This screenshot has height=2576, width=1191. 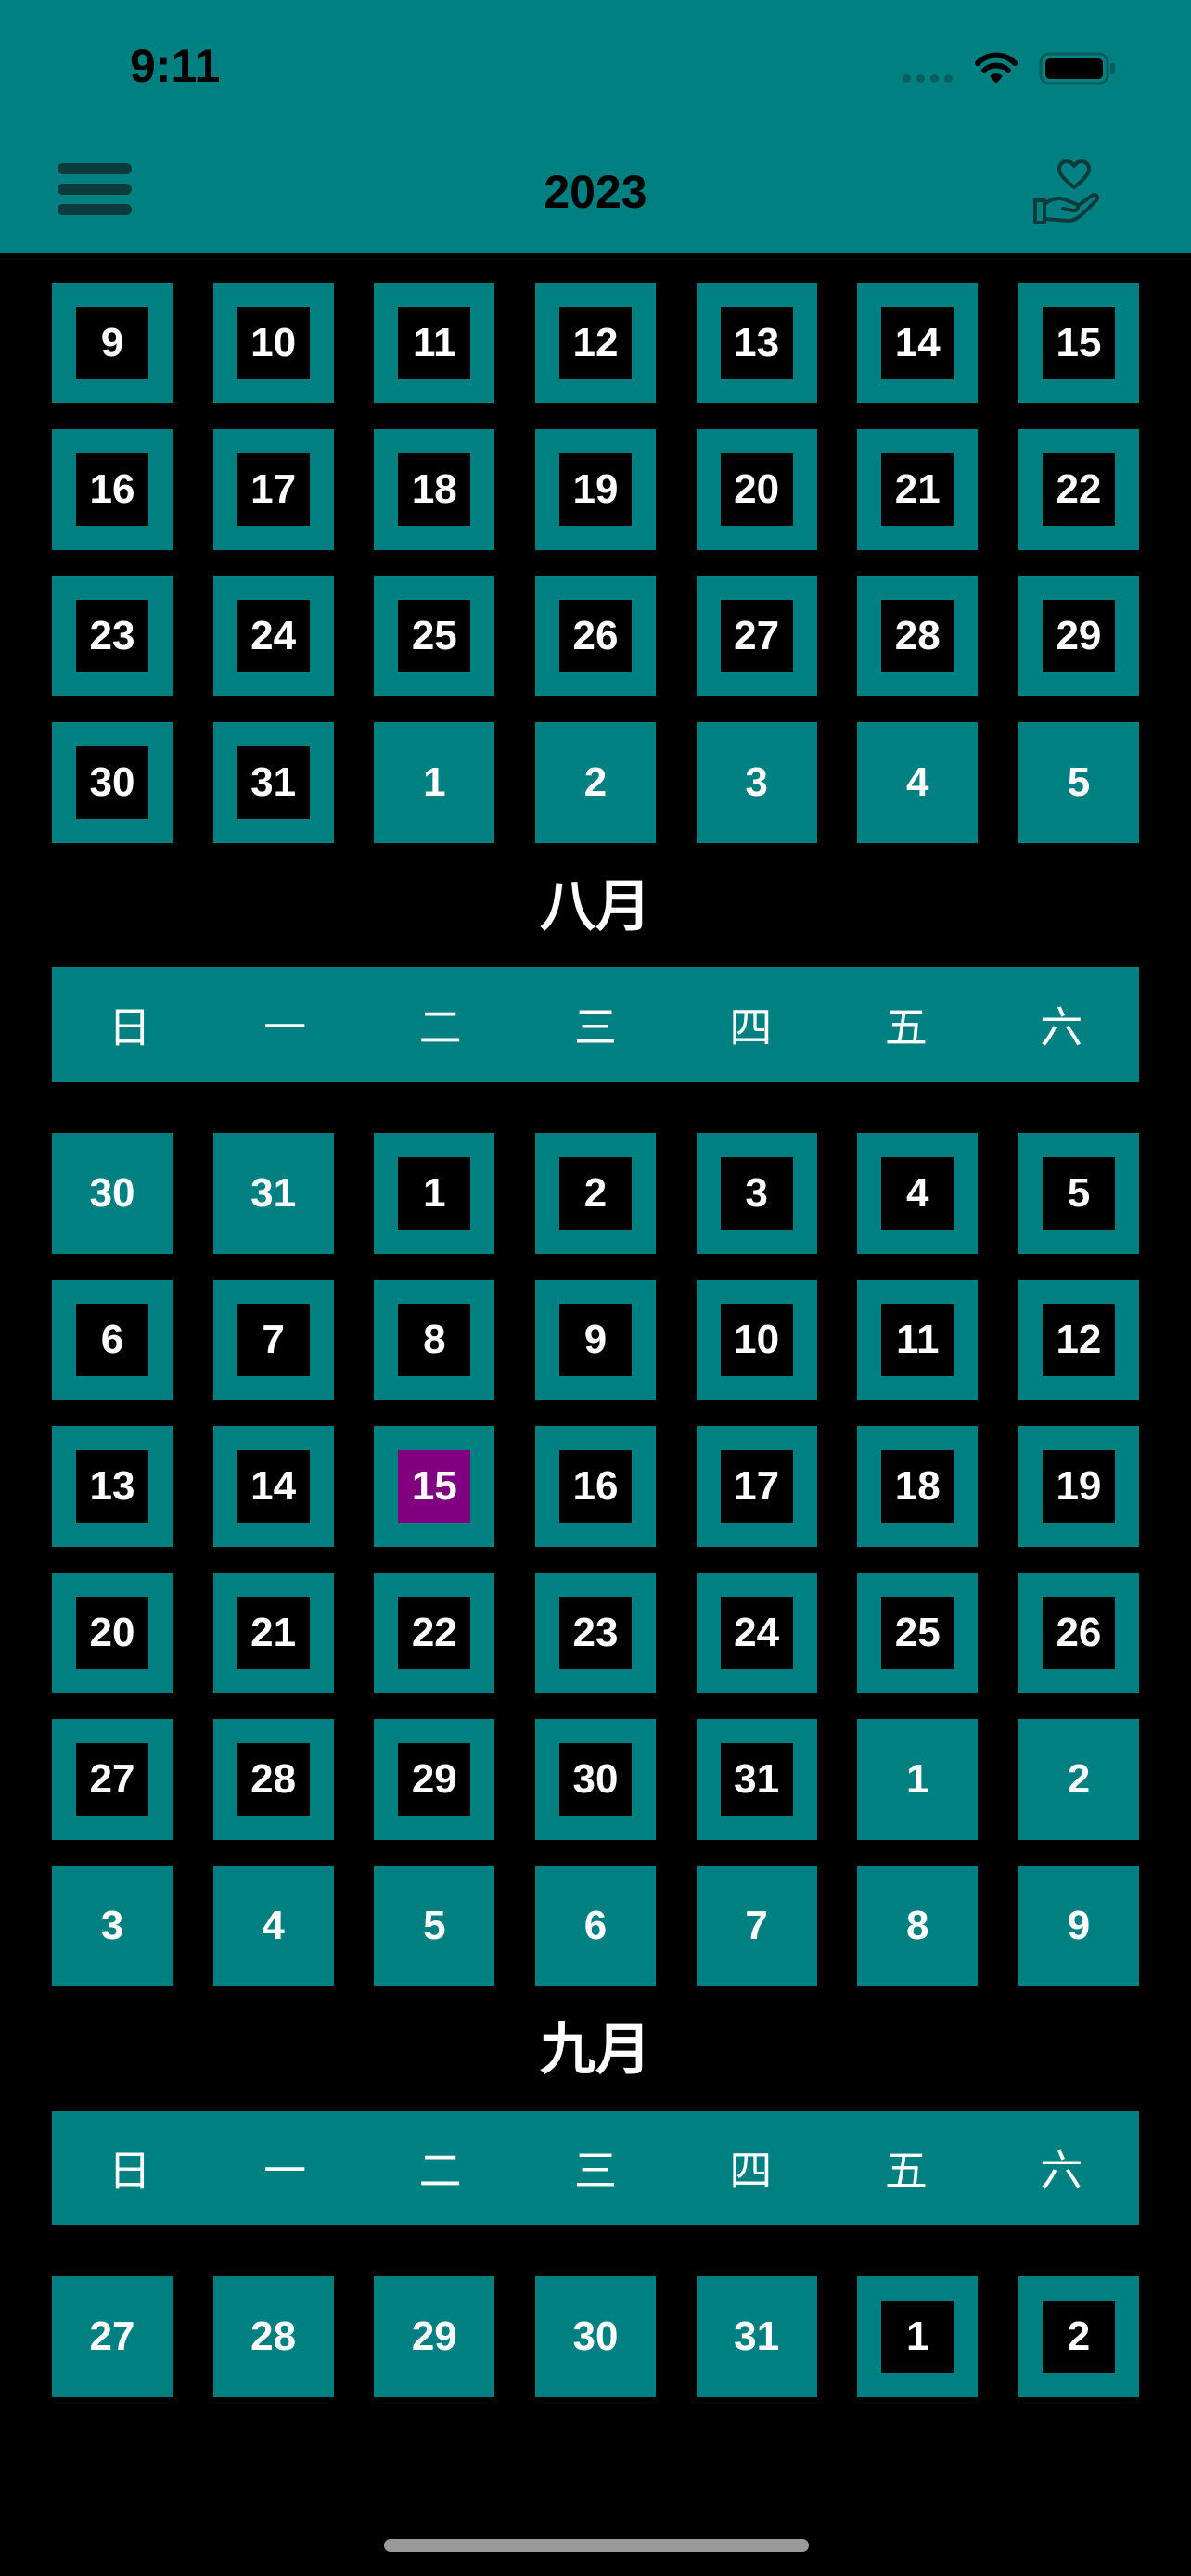 What do you see at coordinates (595, 1926) in the screenshot?
I see `day-cell-adjacent-month: 6` at bounding box center [595, 1926].